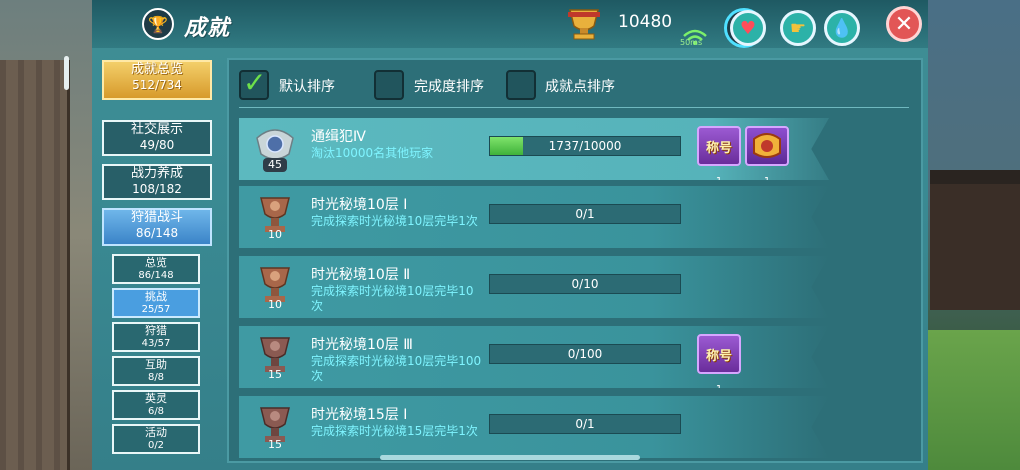 This screenshot has width=1020, height=470. Describe the element at coordinates (157, 233) in the screenshot. I see `category-count: 86/148` at that location.